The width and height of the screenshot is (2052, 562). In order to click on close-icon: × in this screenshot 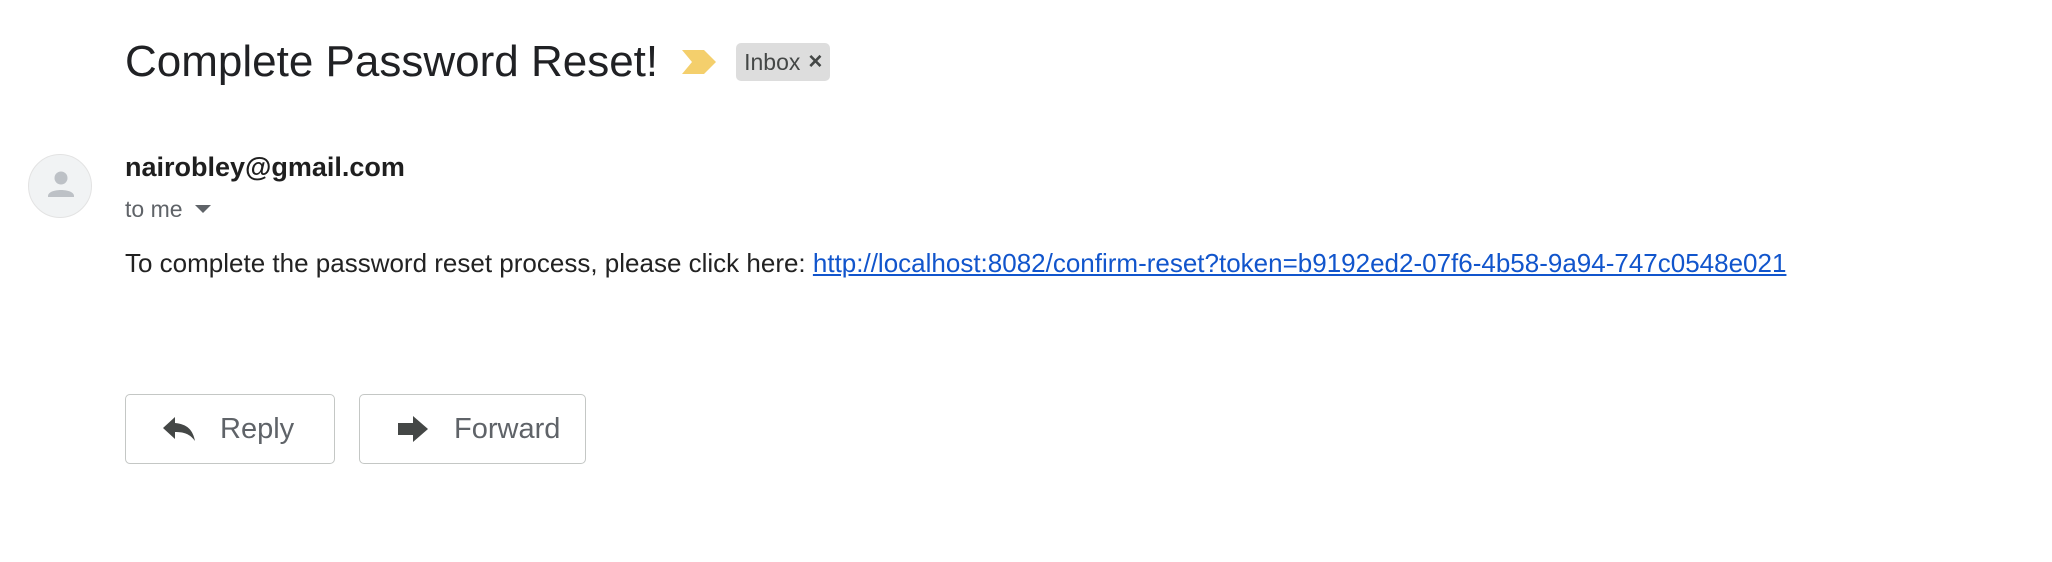, I will do `click(815, 62)`.